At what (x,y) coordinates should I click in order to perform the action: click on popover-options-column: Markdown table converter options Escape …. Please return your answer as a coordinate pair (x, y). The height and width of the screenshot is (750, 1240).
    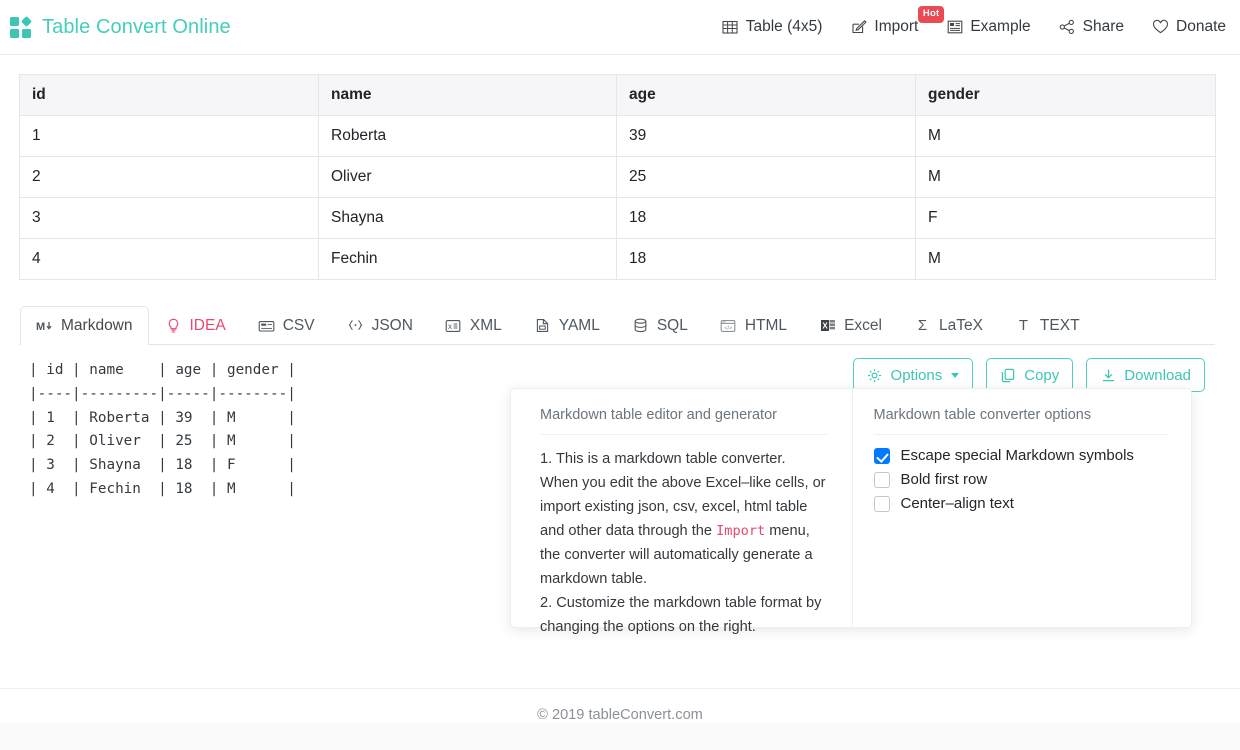
    Looking at the image, I should click on (1022, 508).